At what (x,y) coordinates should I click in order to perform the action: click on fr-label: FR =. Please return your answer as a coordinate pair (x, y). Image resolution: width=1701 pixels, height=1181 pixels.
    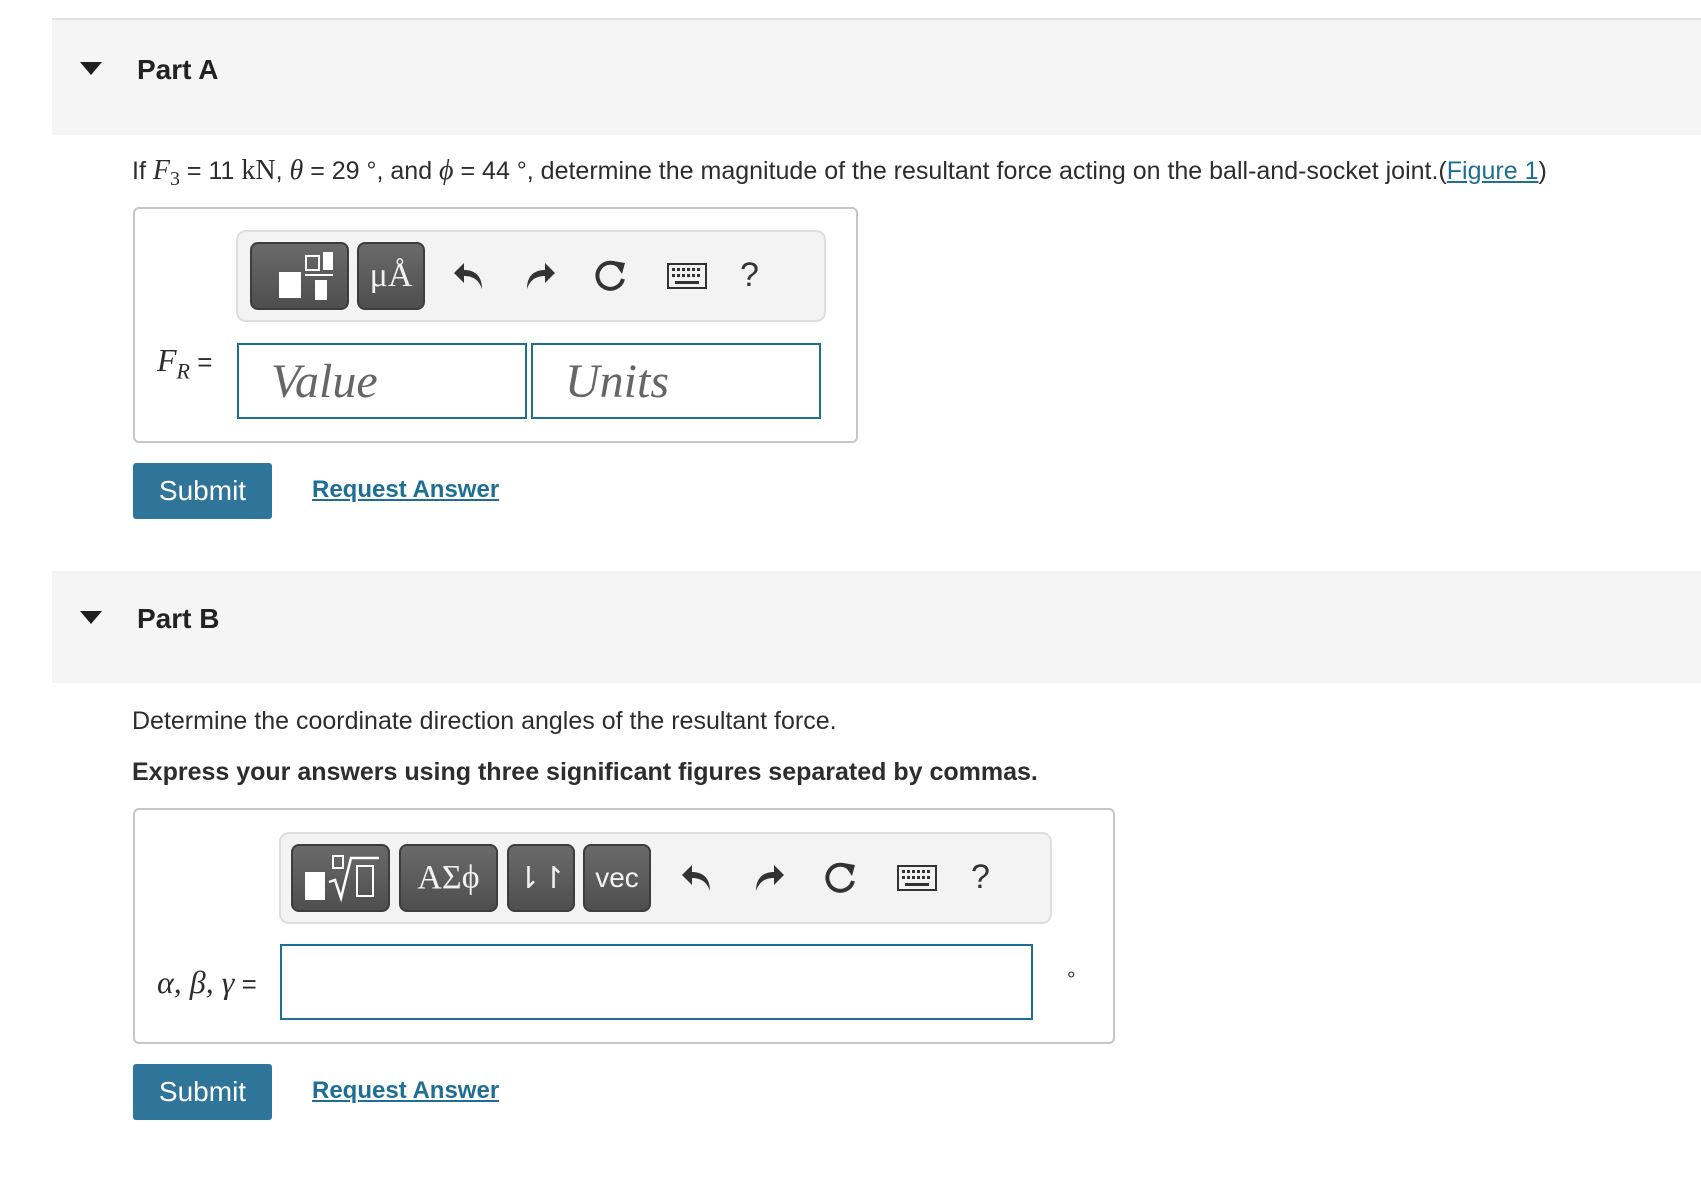
    Looking at the image, I should click on (185, 363).